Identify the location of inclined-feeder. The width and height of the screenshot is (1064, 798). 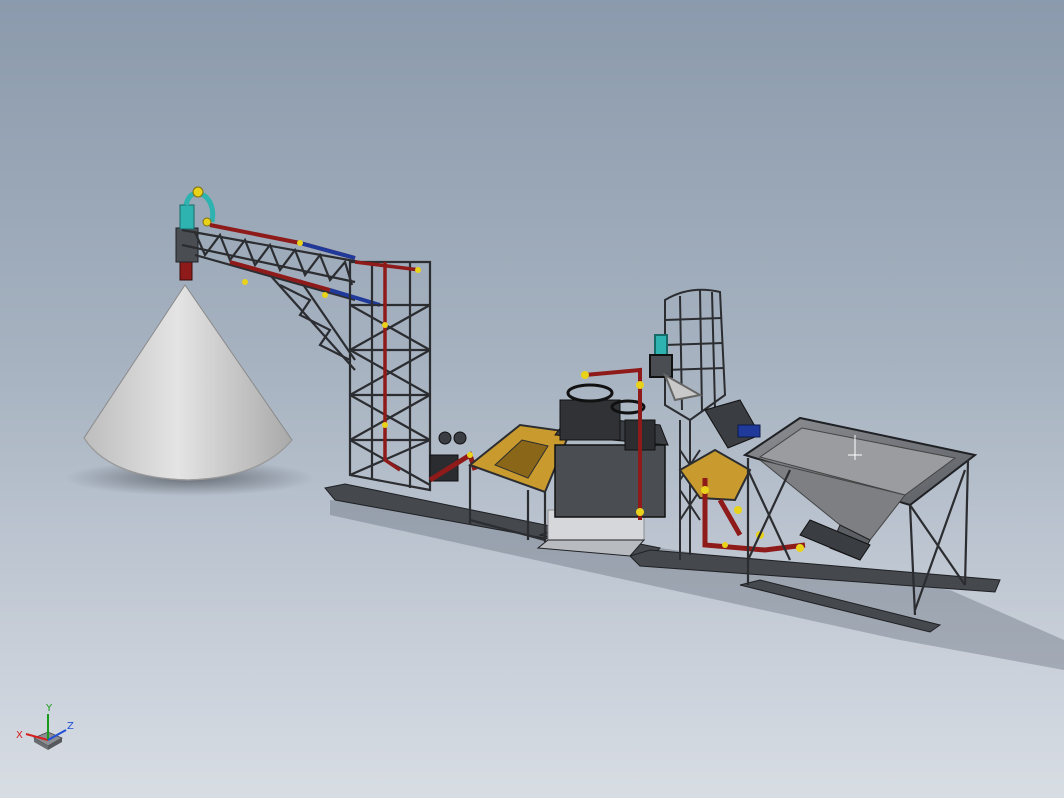
(732, 424).